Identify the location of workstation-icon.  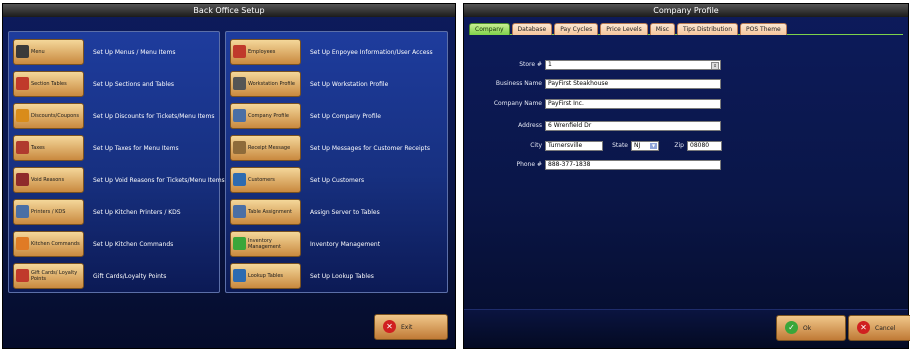
(239, 83).